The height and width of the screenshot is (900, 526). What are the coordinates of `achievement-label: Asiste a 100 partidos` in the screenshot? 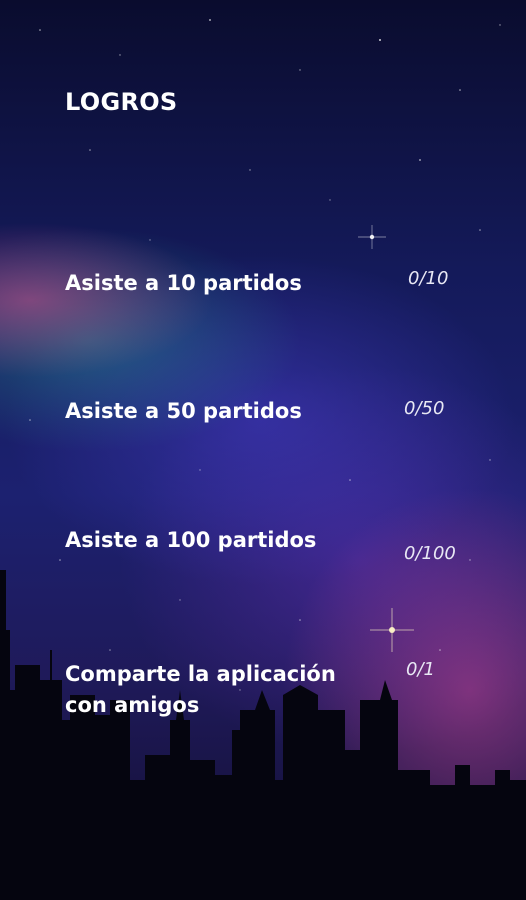 It's located at (191, 540).